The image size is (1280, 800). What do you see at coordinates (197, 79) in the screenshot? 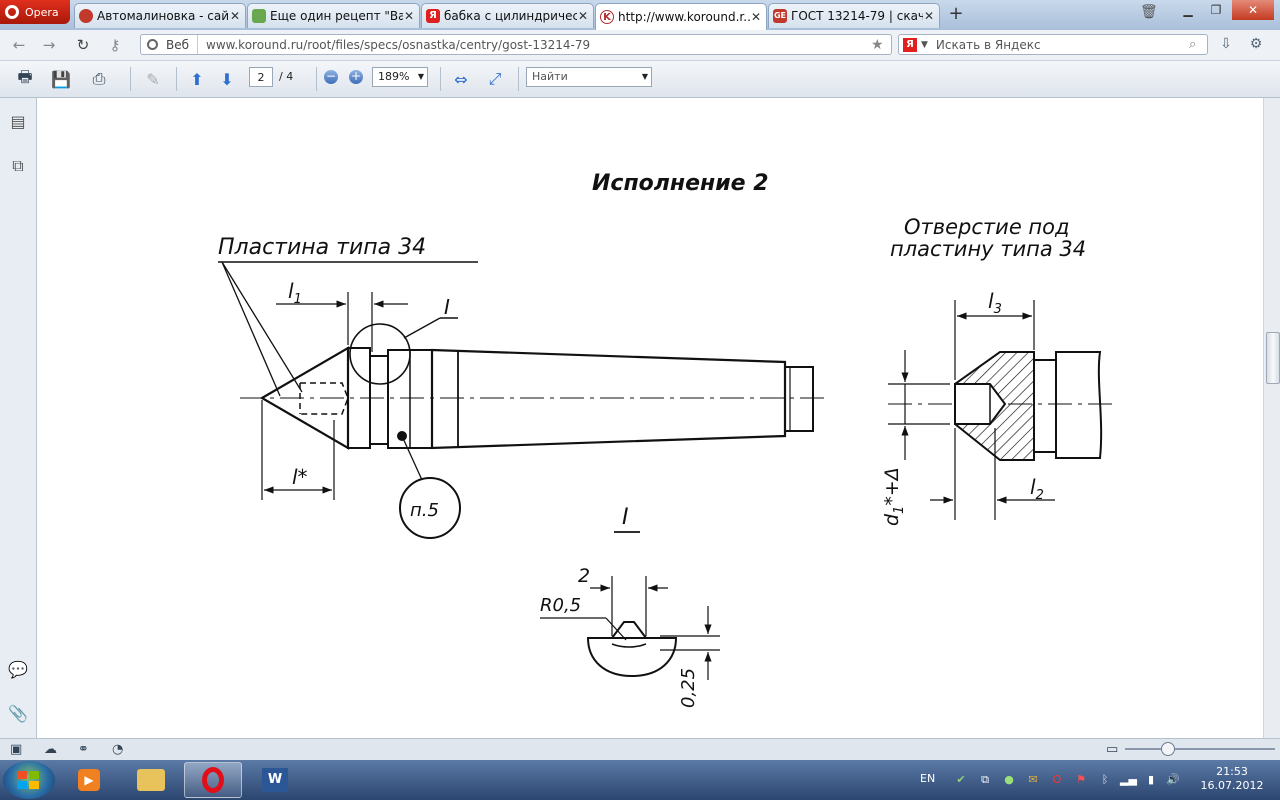
I see `previous-page-icon: ⬆` at bounding box center [197, 79].